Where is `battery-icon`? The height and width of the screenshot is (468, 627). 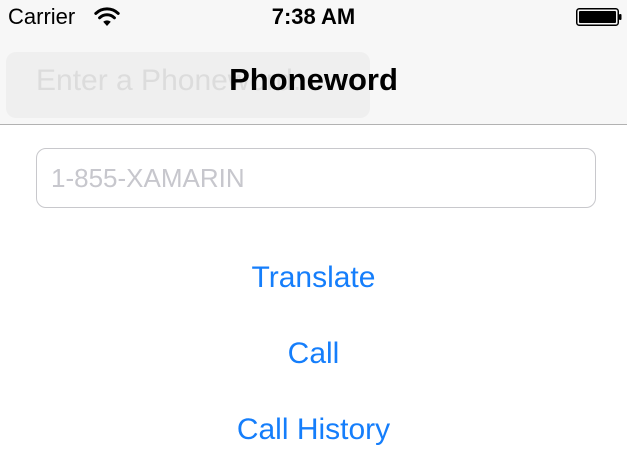 battery-icon is located at coordinates (599, 17).